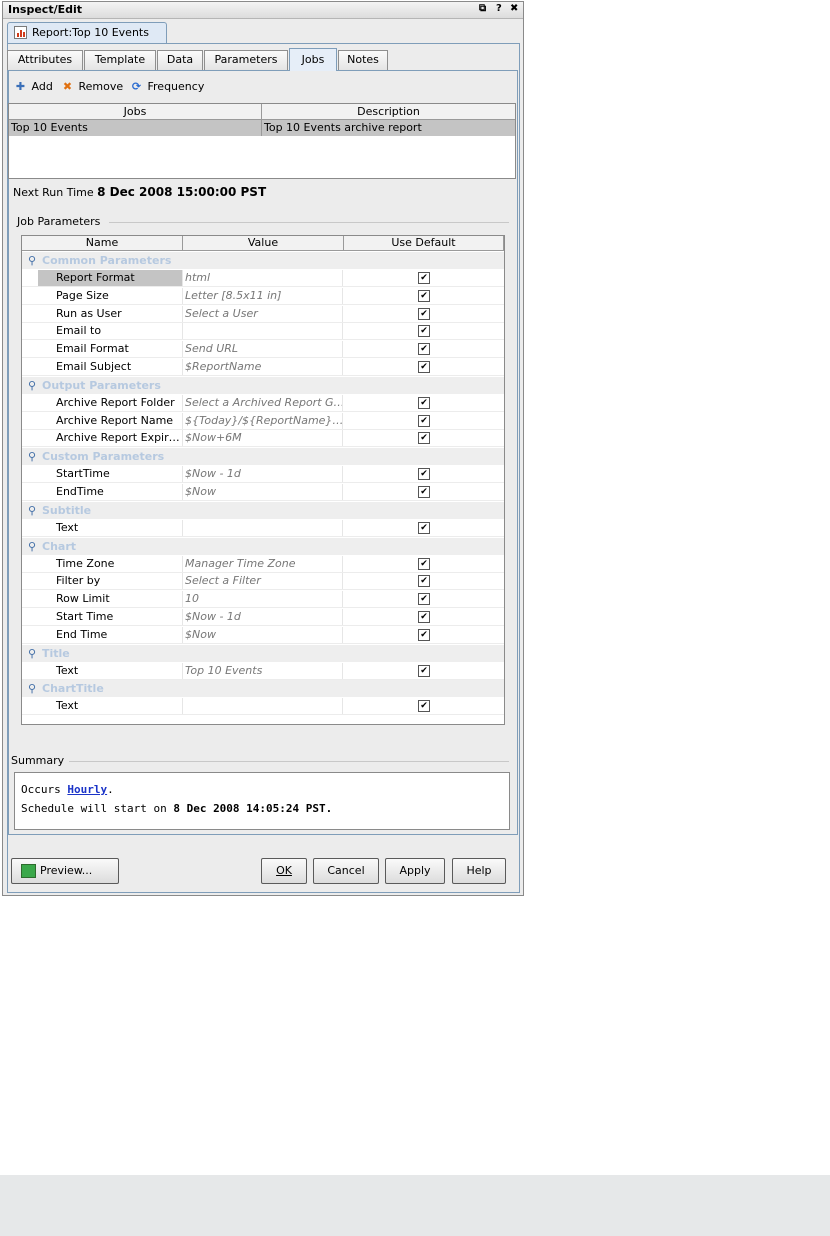 Image resolution: width=830 pixels, height=1236 pixels. What do you see at coordinates (261, 120) in the screenshot?
I see `column-divider` at bounding box center [261, 120].